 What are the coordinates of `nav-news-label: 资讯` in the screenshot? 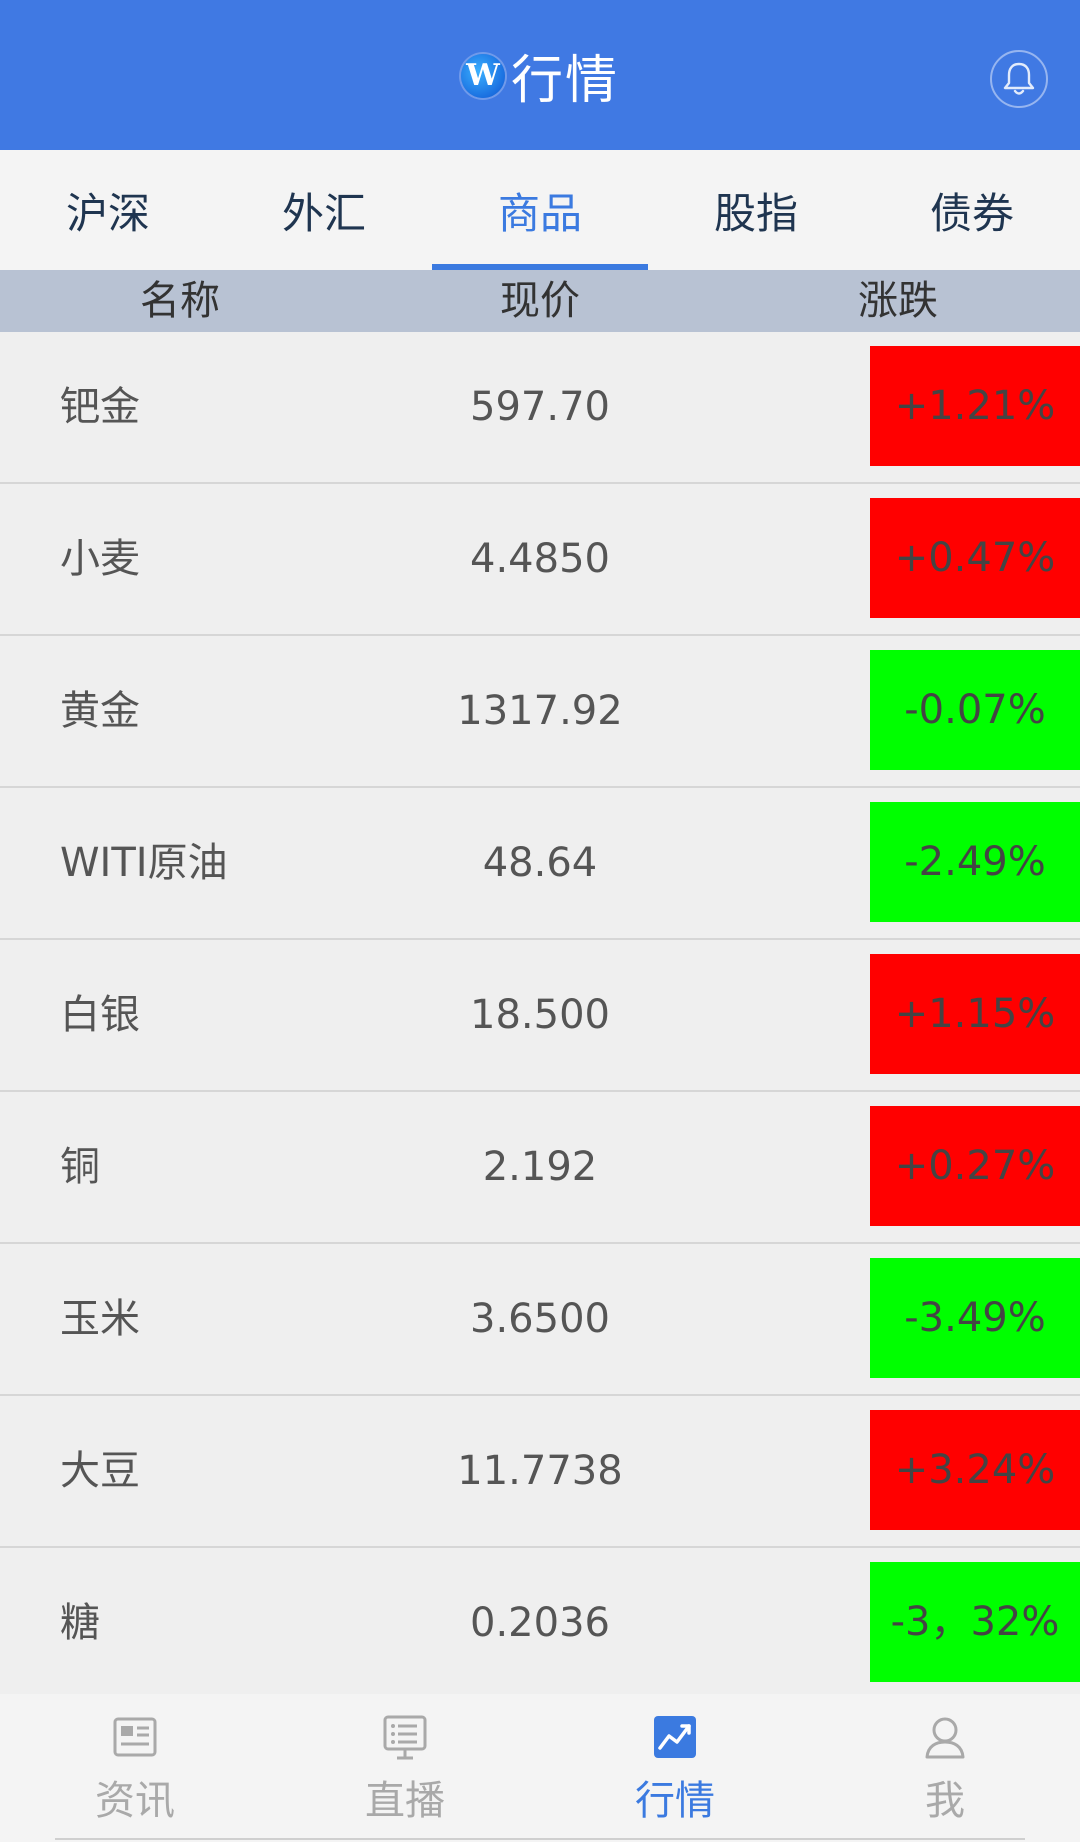 It's located at (135, 1801).